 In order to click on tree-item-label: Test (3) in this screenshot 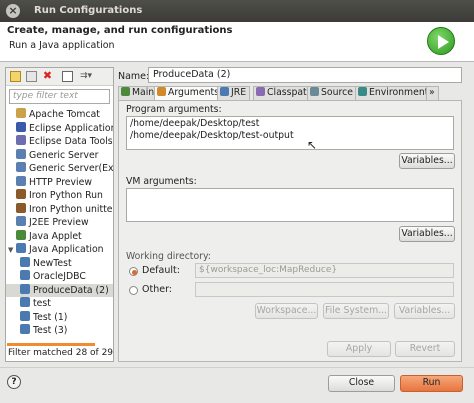, I will do `click(50, 330)`.